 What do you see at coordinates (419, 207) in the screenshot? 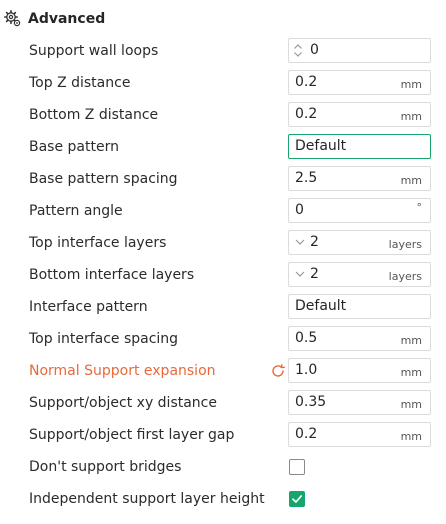
I see `setting-unit: °` at bounding box center [419, 207].